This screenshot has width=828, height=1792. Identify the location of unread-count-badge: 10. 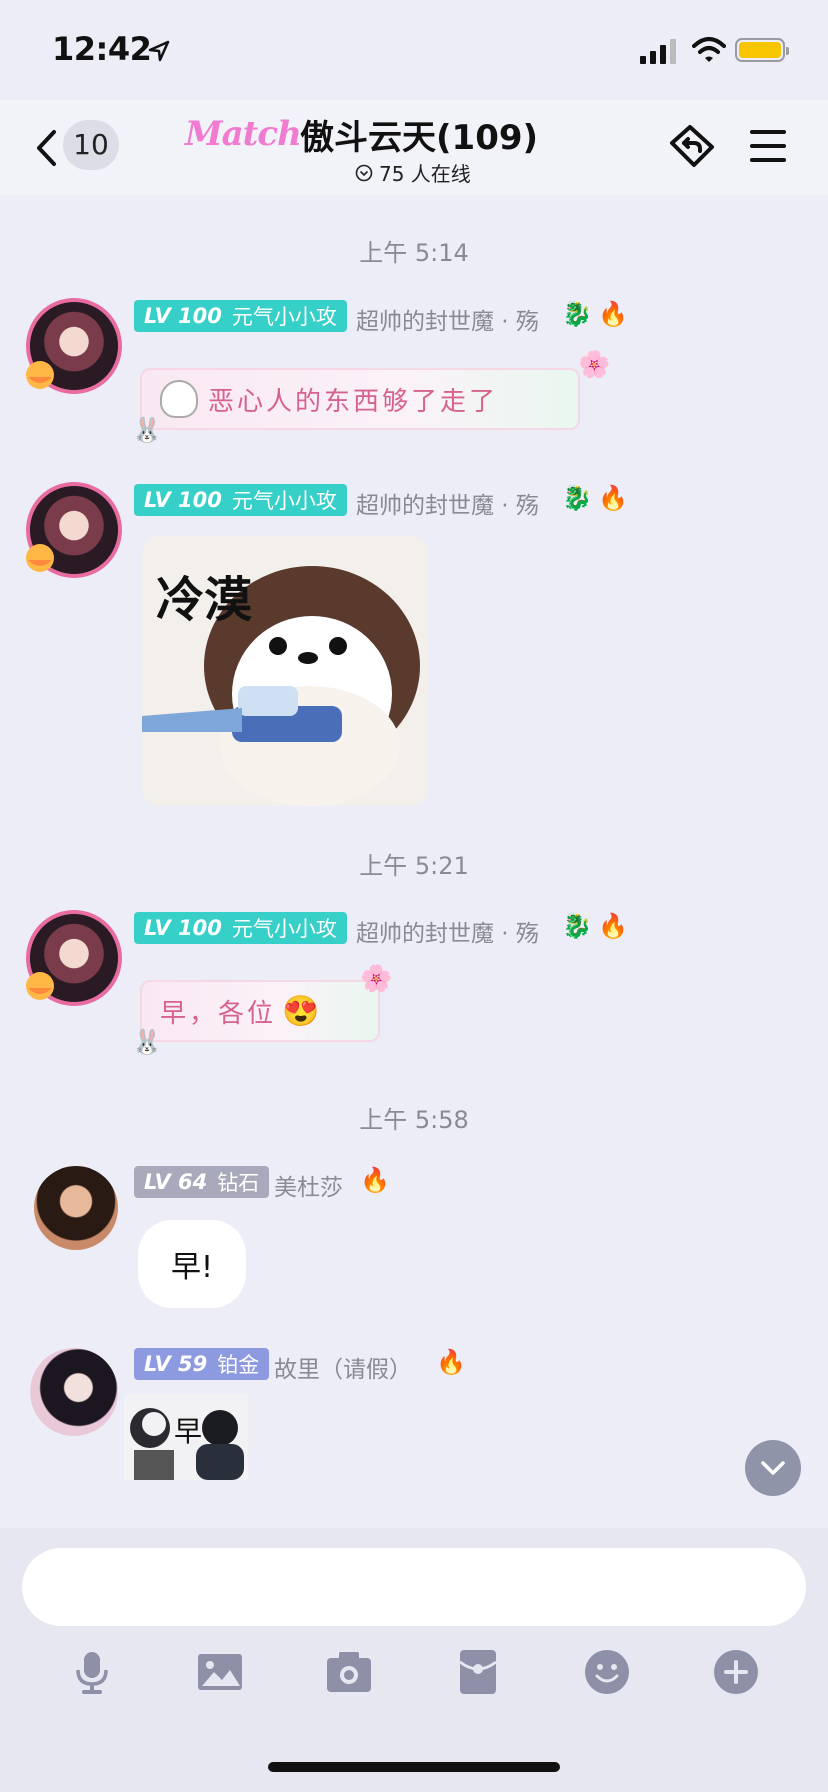
(91, 145).